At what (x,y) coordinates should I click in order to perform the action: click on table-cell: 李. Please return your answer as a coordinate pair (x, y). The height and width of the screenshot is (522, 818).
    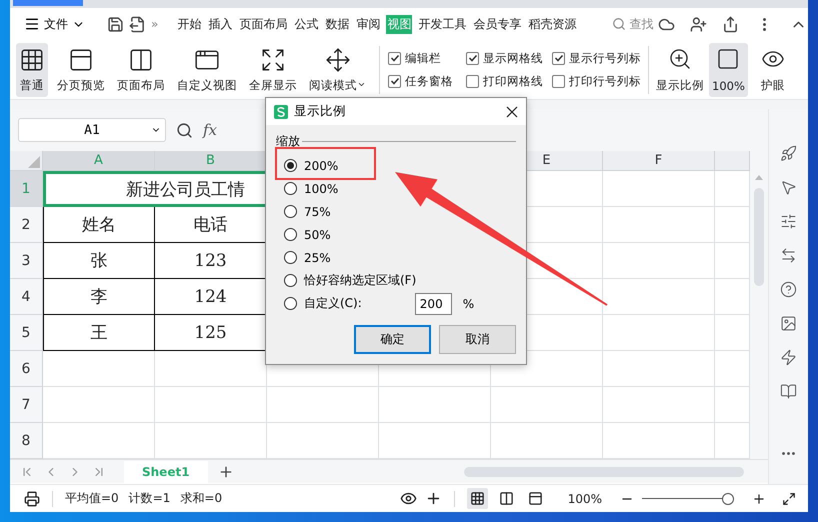
    Looking at the image, I should click on (99, 297).